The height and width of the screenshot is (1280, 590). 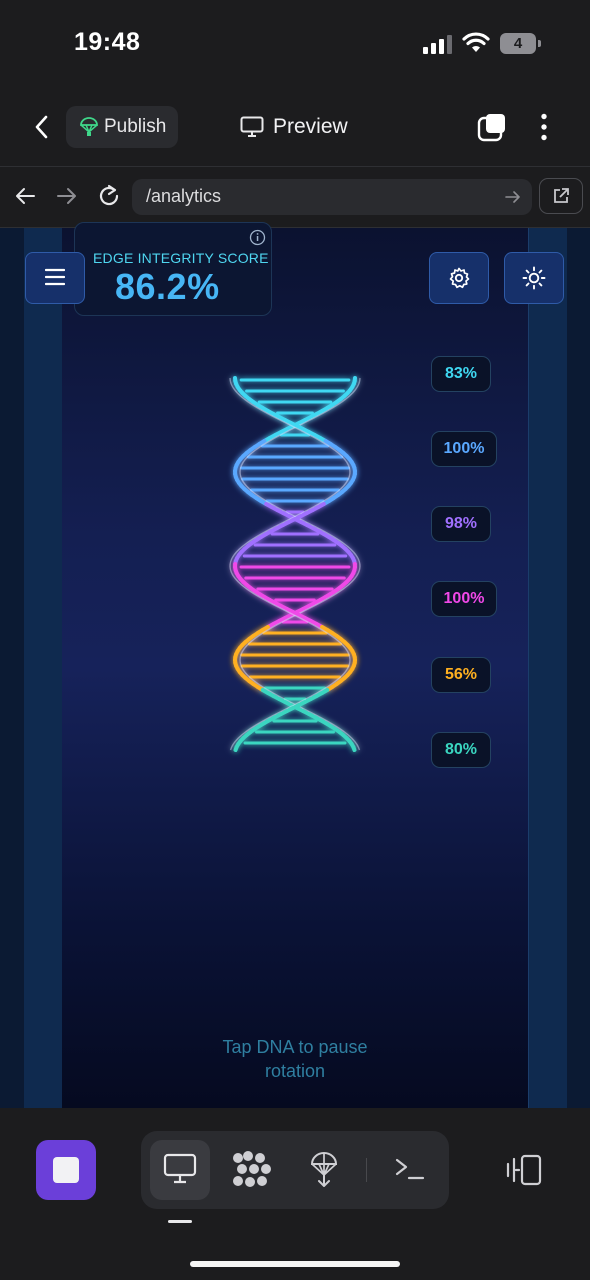 I want to click on wifi-icon, so click(x=476, y=43).